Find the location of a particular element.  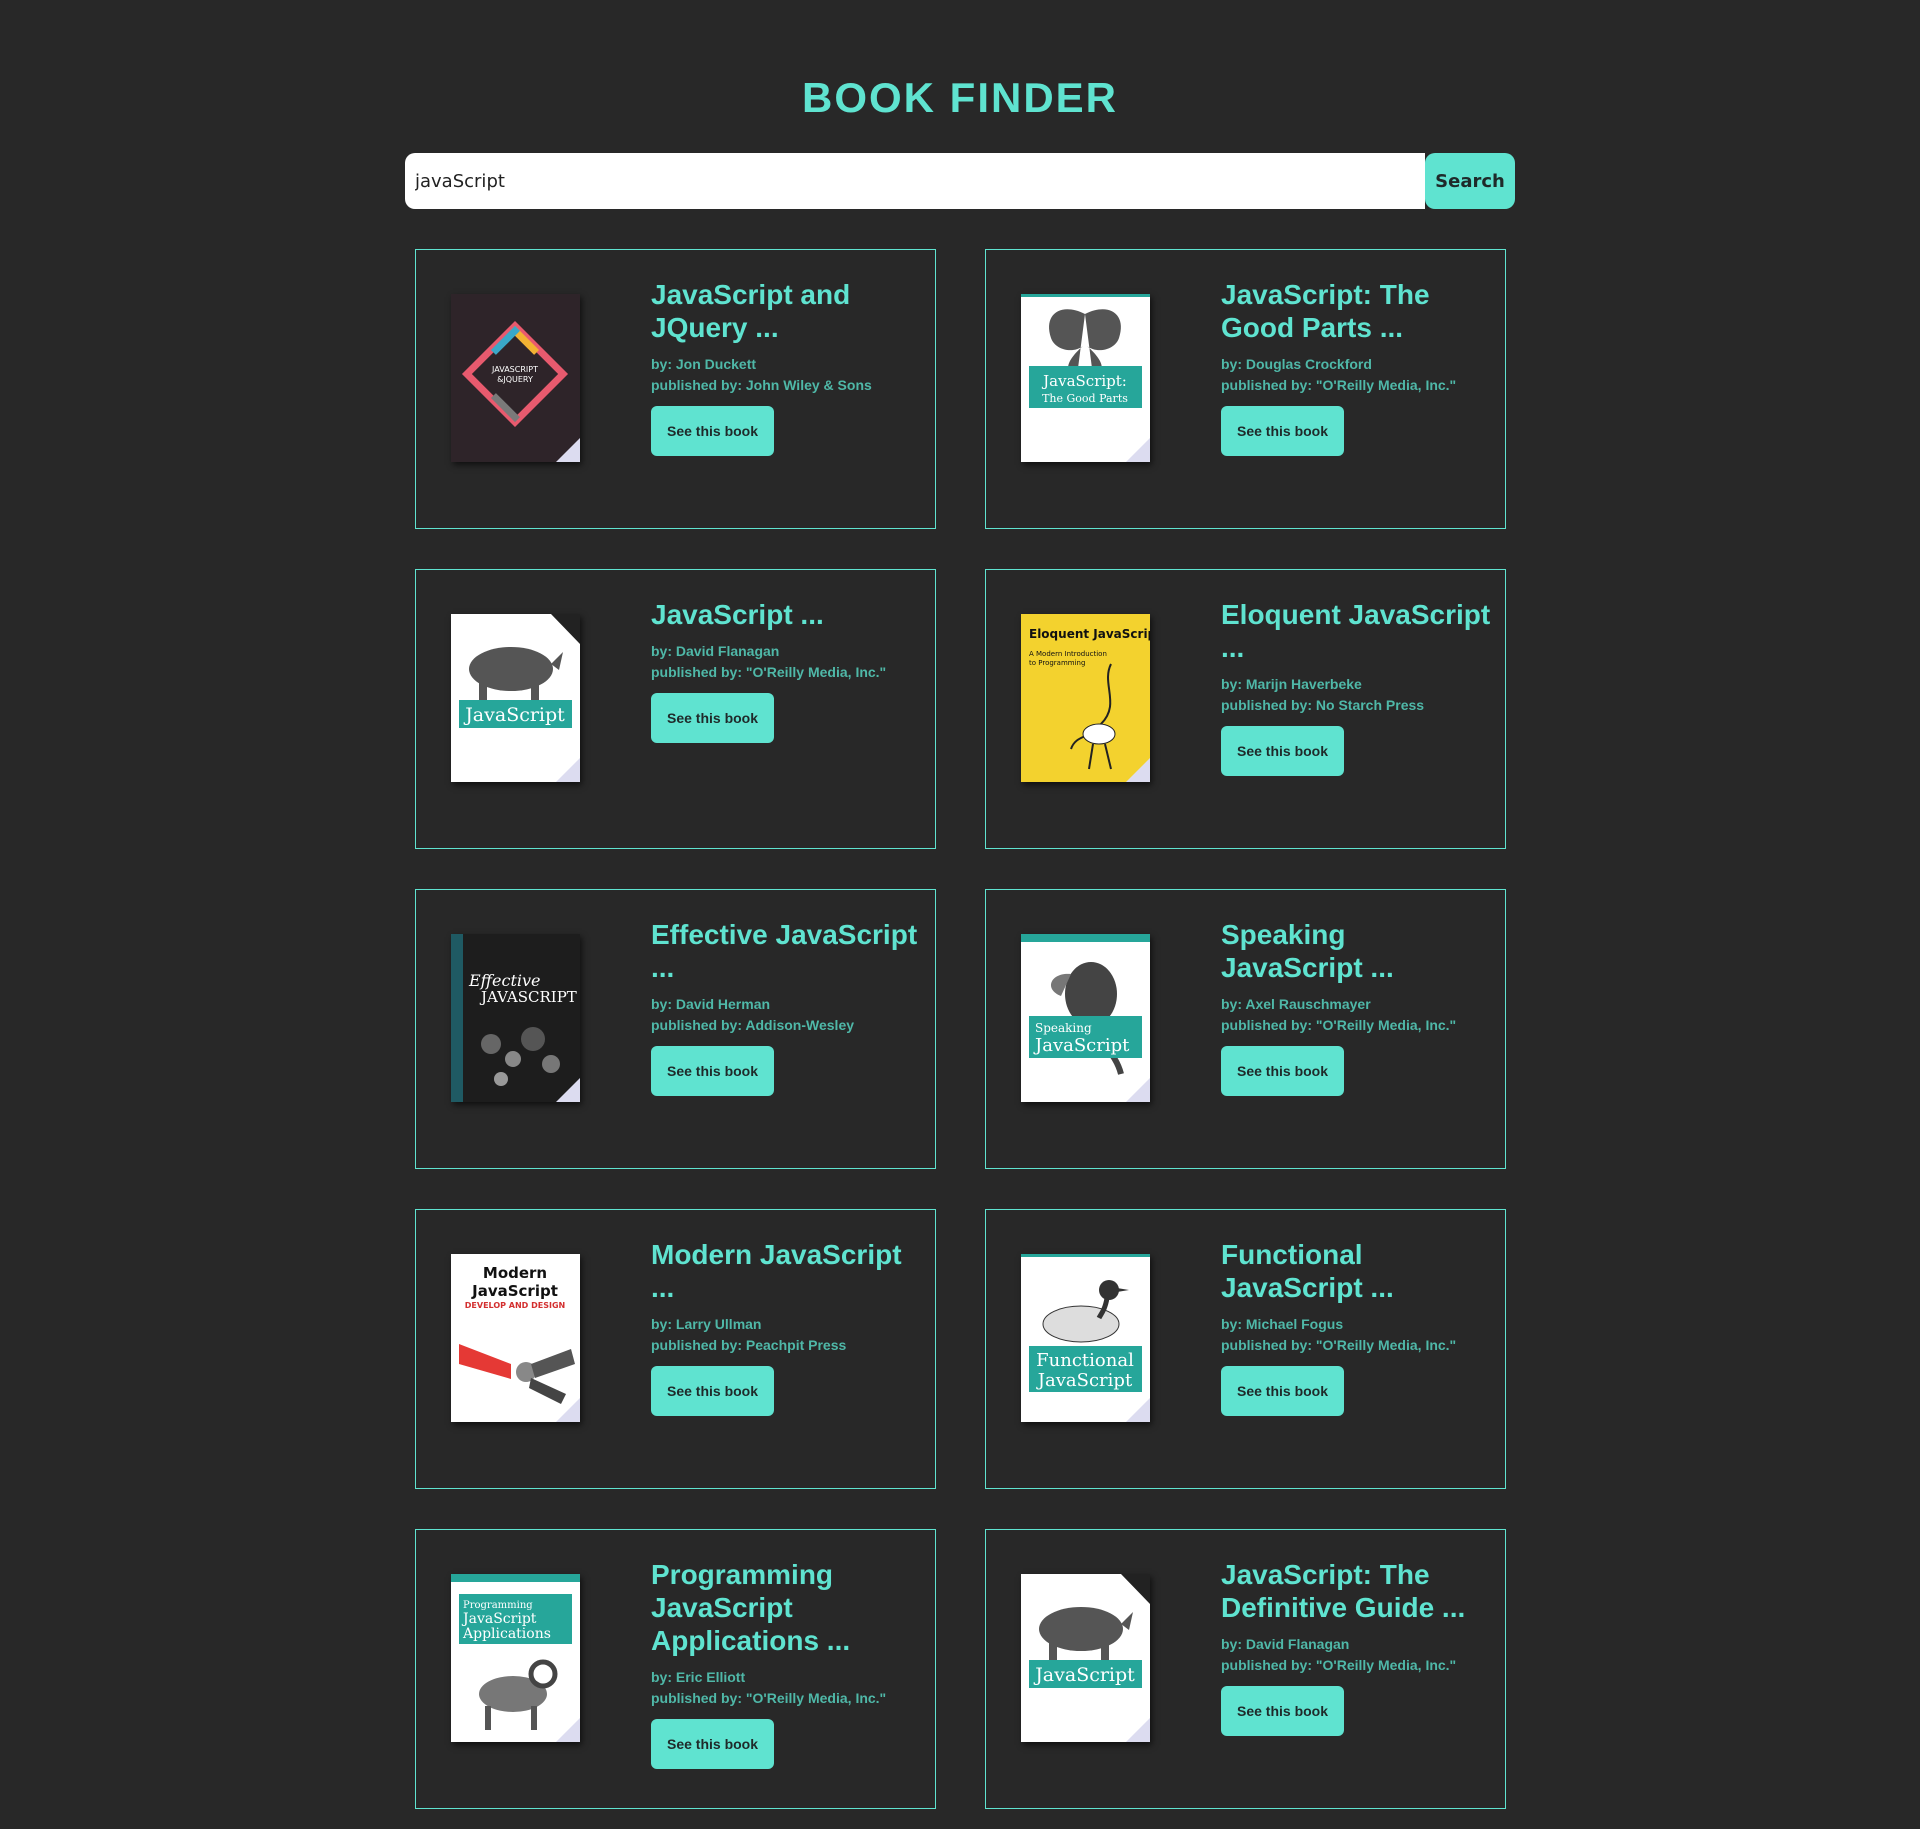

svg-text: Speaking is located at coordinates (1063, 1028).